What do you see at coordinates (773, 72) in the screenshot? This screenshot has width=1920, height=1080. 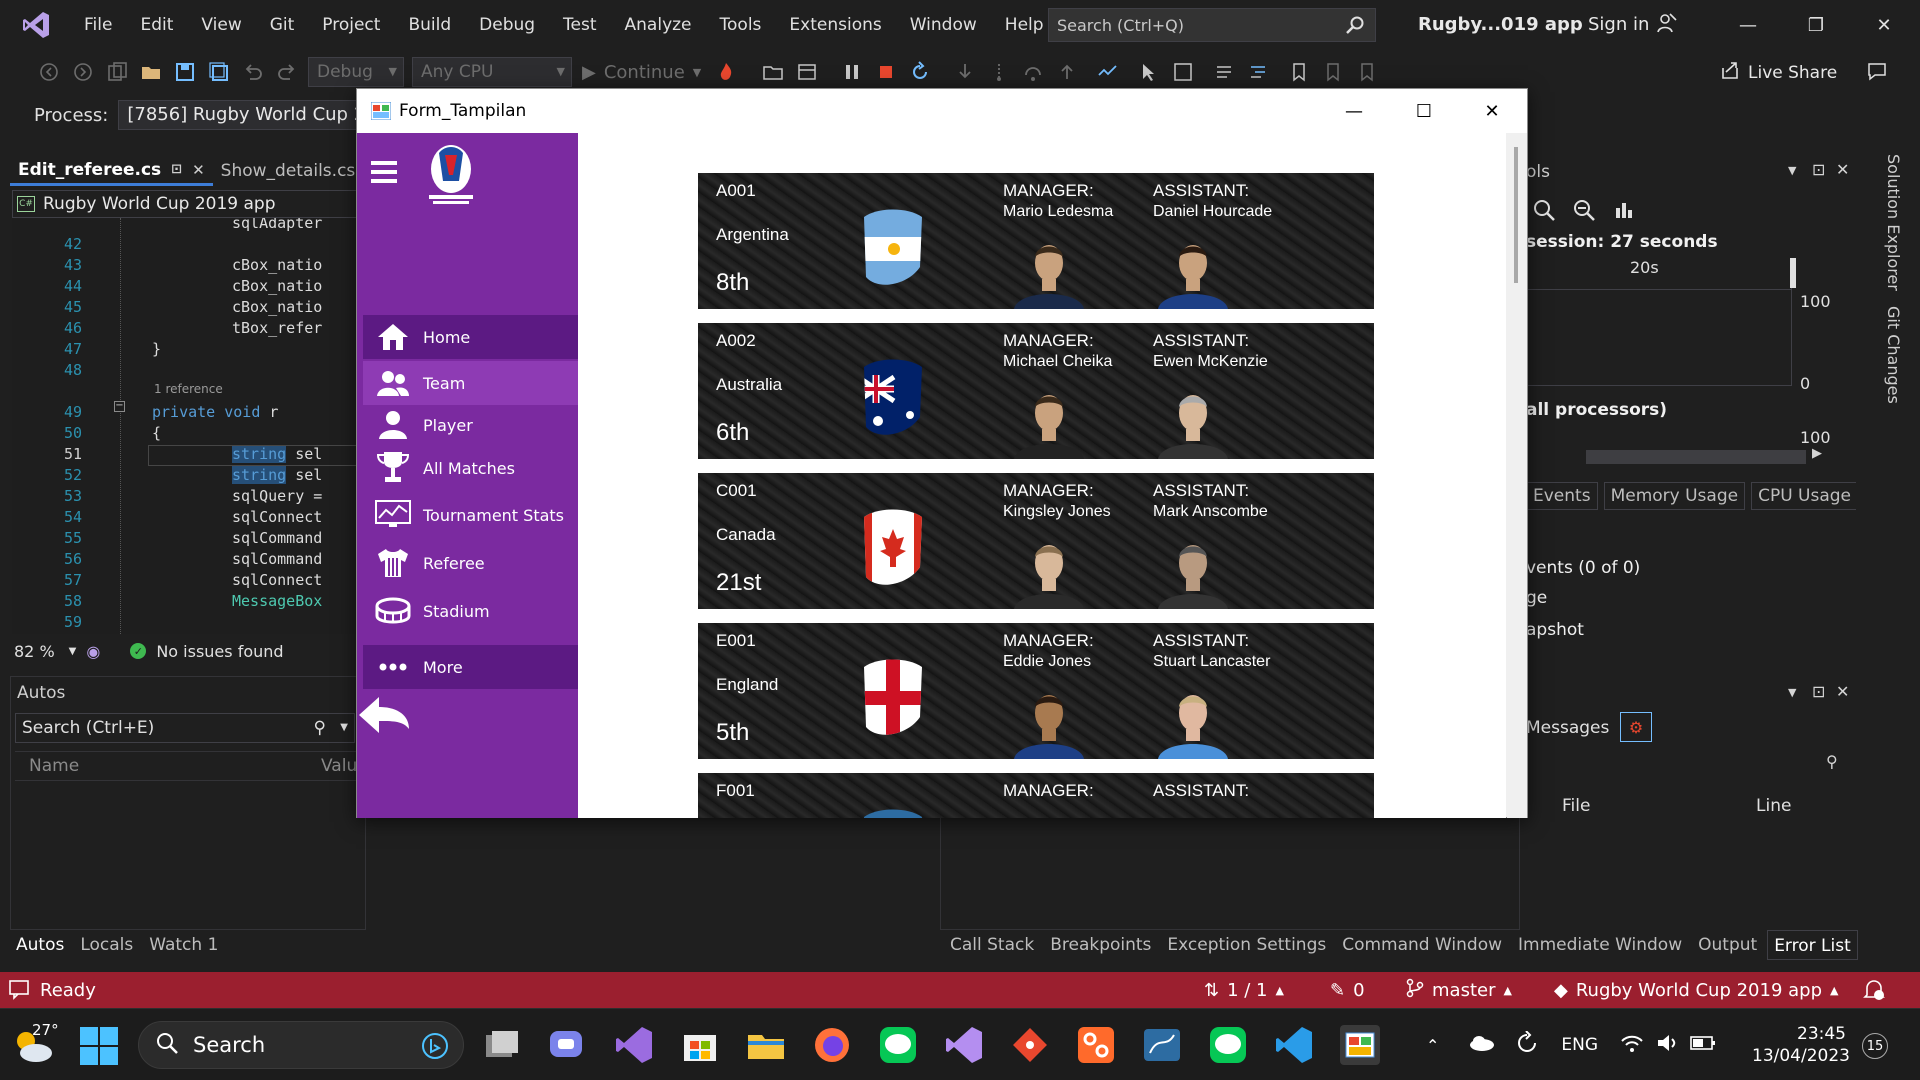 I see `folder-icon` at bounding box center [773, 72].